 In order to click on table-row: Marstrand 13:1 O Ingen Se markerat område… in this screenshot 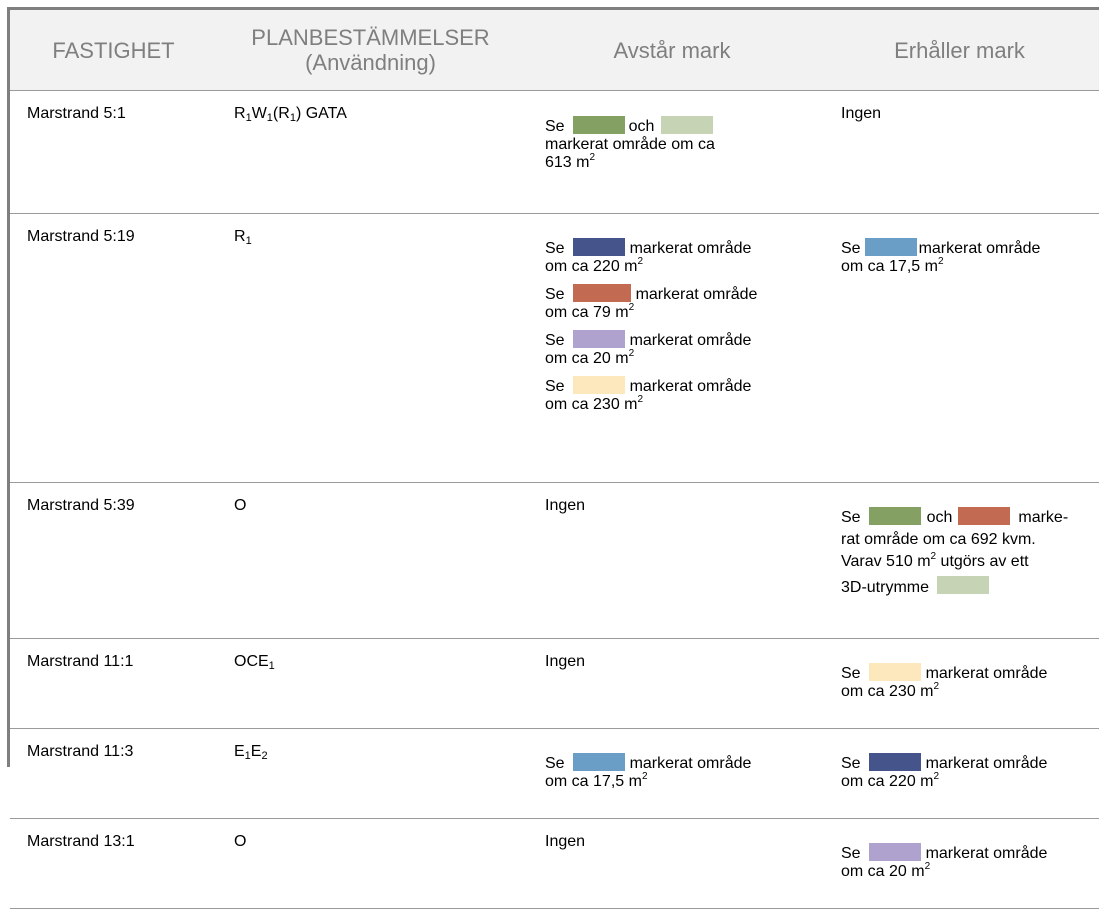, I will do `click(554, 863)`.